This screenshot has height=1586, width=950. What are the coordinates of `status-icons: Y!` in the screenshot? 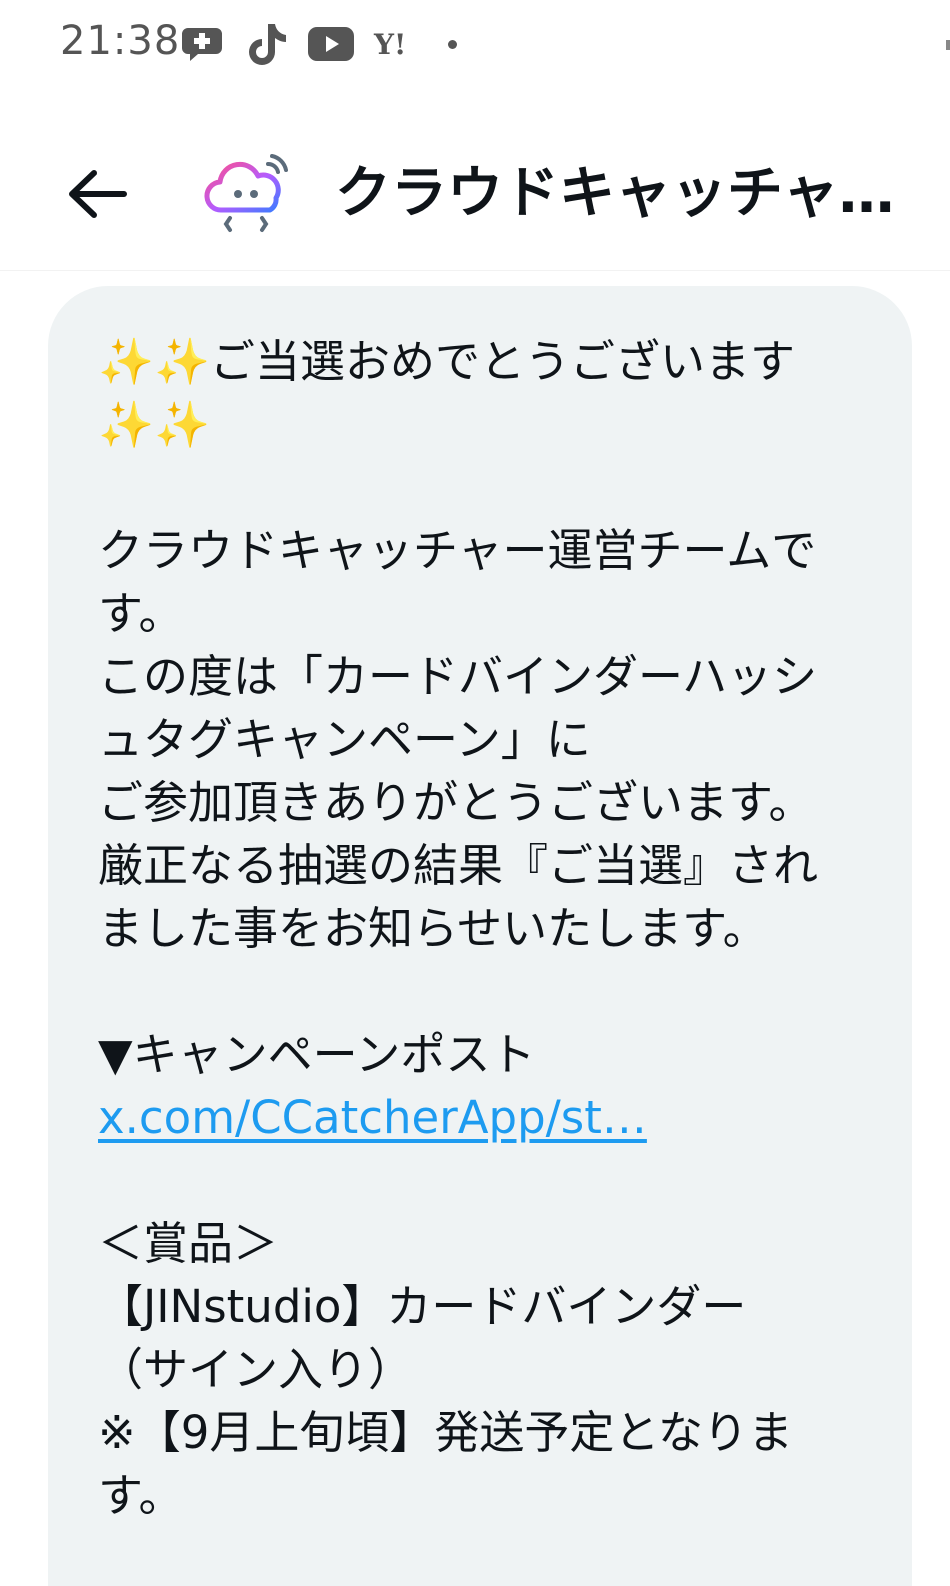 It's located at (320, 44).